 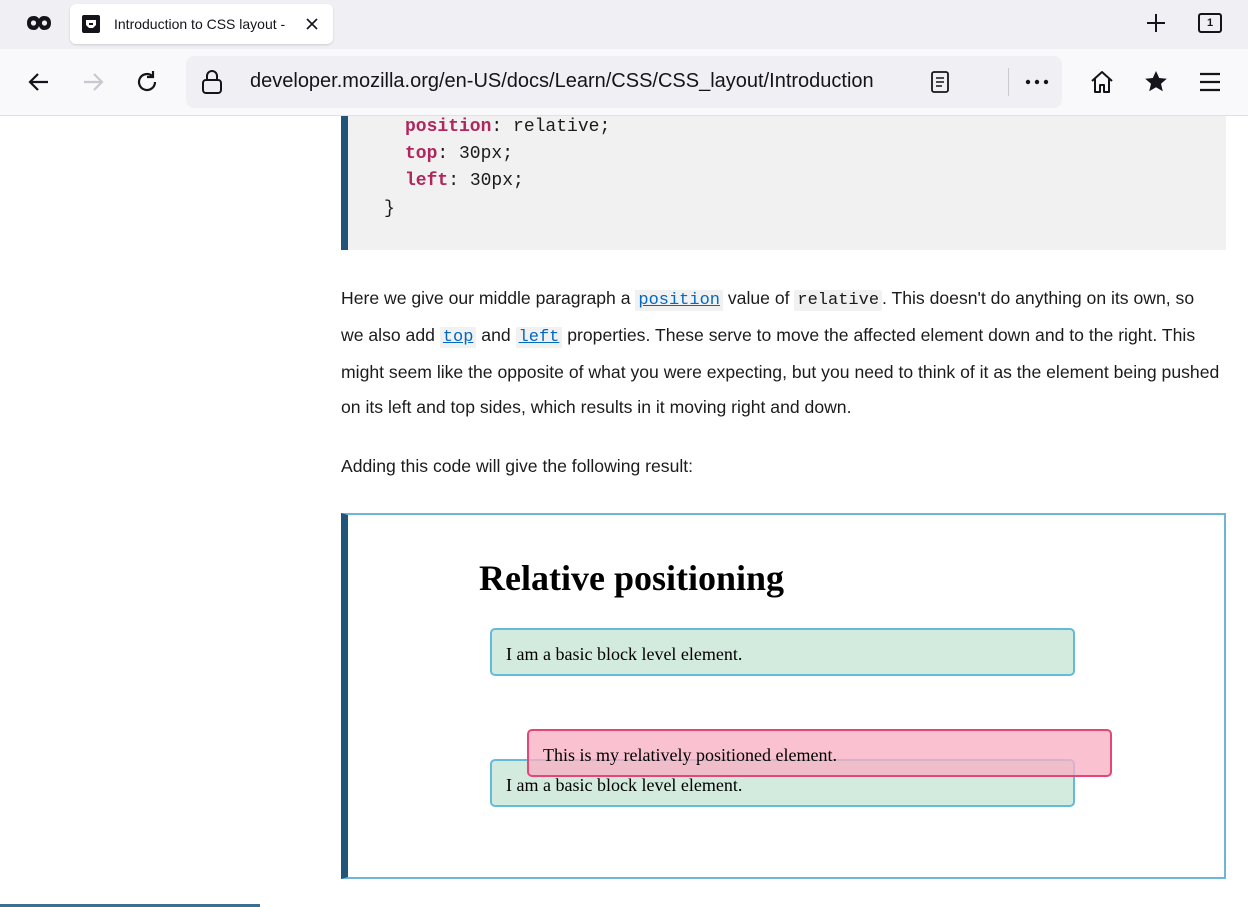 I want to click on top-link: top, so click(x=458, y=337).